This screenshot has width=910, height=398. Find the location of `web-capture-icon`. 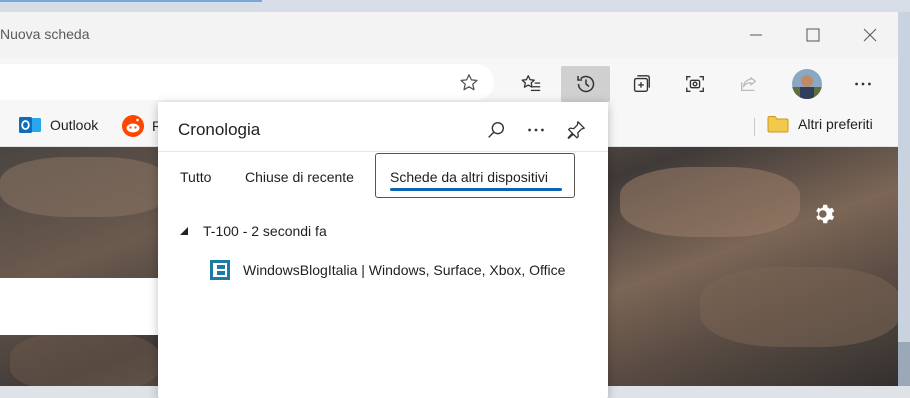

web-capture-icon is located at coordinates (695, 84).